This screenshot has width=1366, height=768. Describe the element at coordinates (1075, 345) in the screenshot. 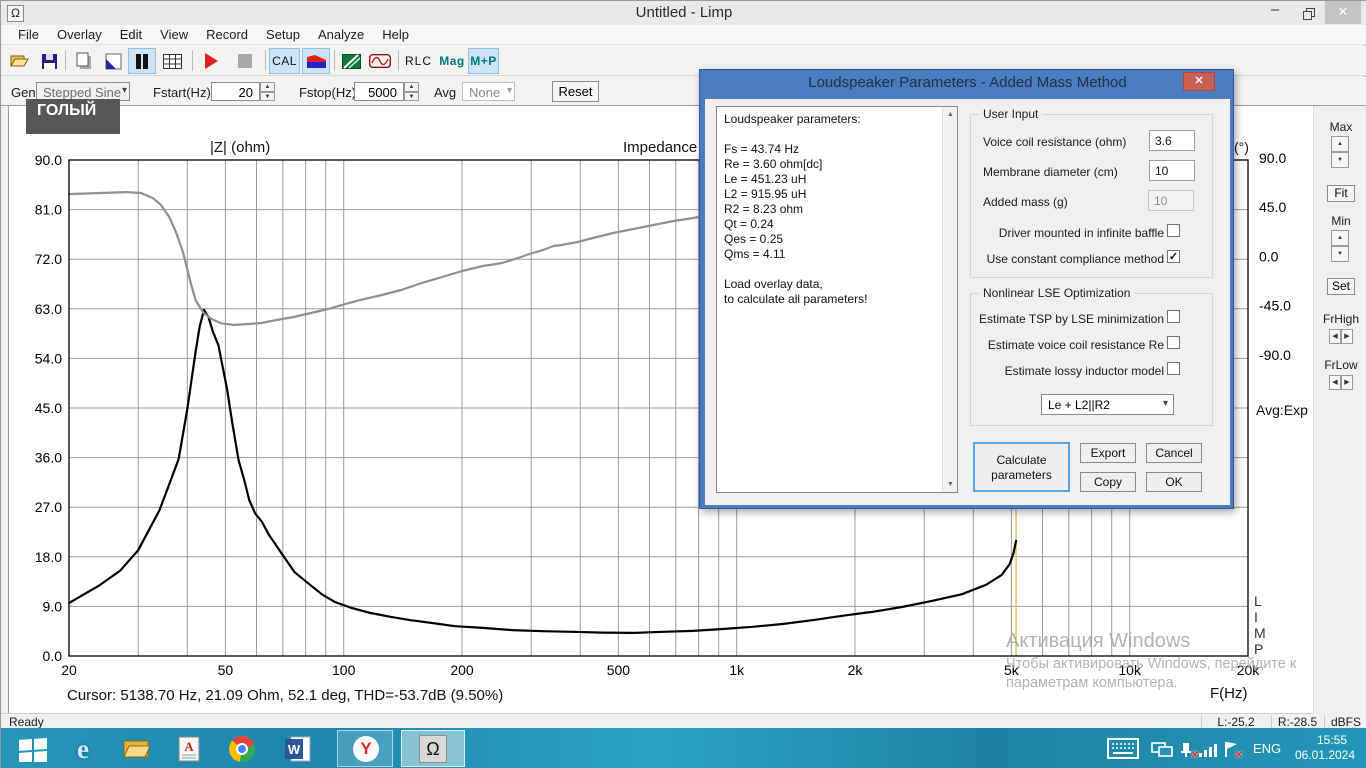

I see `estimate-re-label: Estimate voice coil resistance Re` at that location.